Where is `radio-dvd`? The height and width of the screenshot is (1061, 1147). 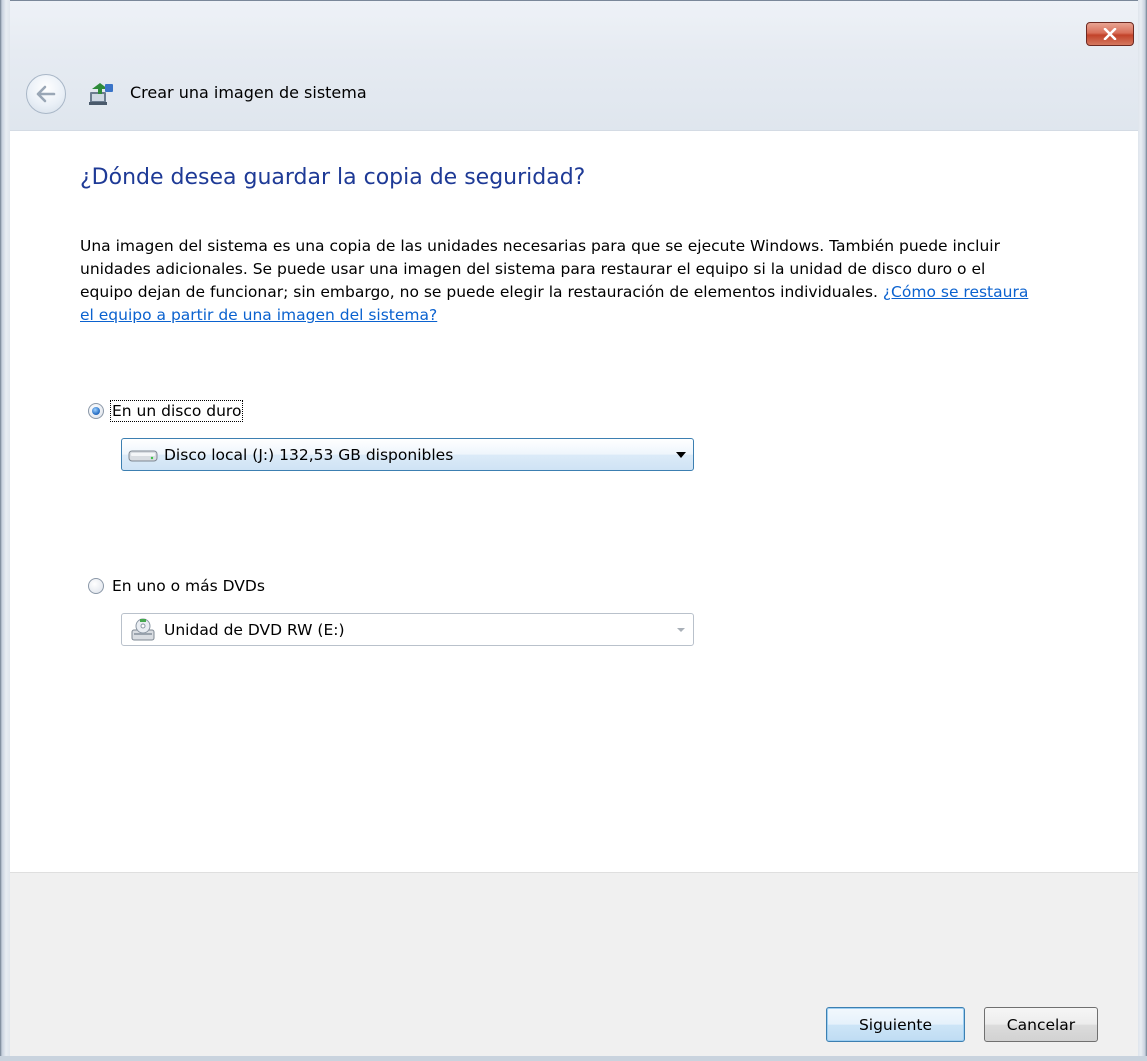
radio-dvd is located at coordinates (96, 586).